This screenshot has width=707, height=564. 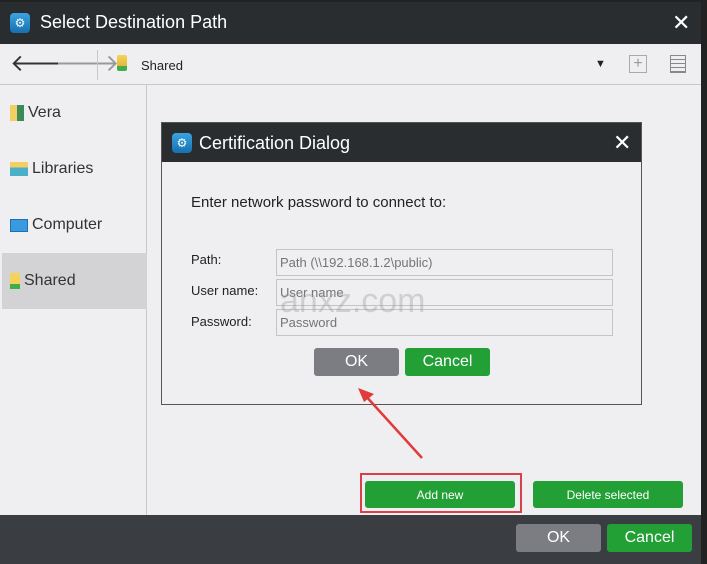 I want to click on dialog-title: Certification Dialog, so click(x=275, y=143).